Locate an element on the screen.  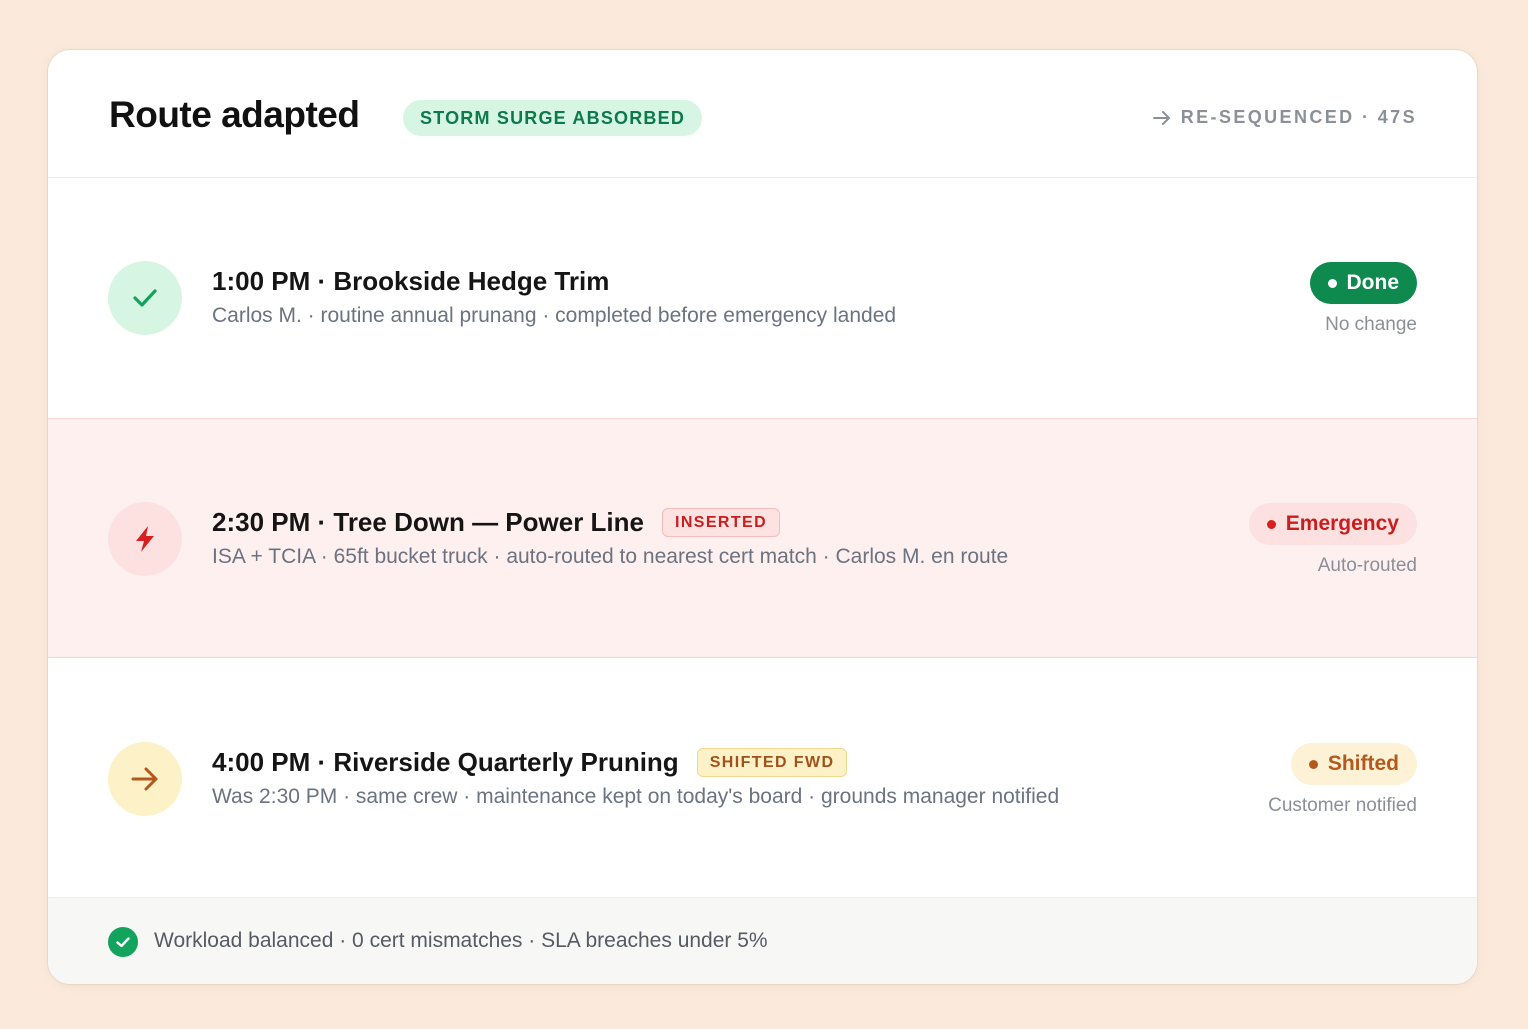
resequenced-indicator: RE-SEQUENCED · 47S is located at coordinates (1284, 117).